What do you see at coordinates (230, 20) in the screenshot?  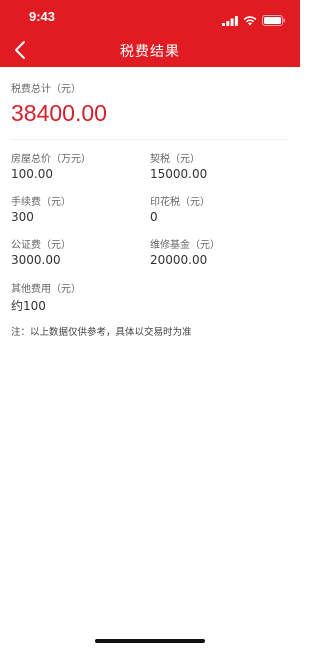 I see `signal-icon` at bounding box center [230, 20].